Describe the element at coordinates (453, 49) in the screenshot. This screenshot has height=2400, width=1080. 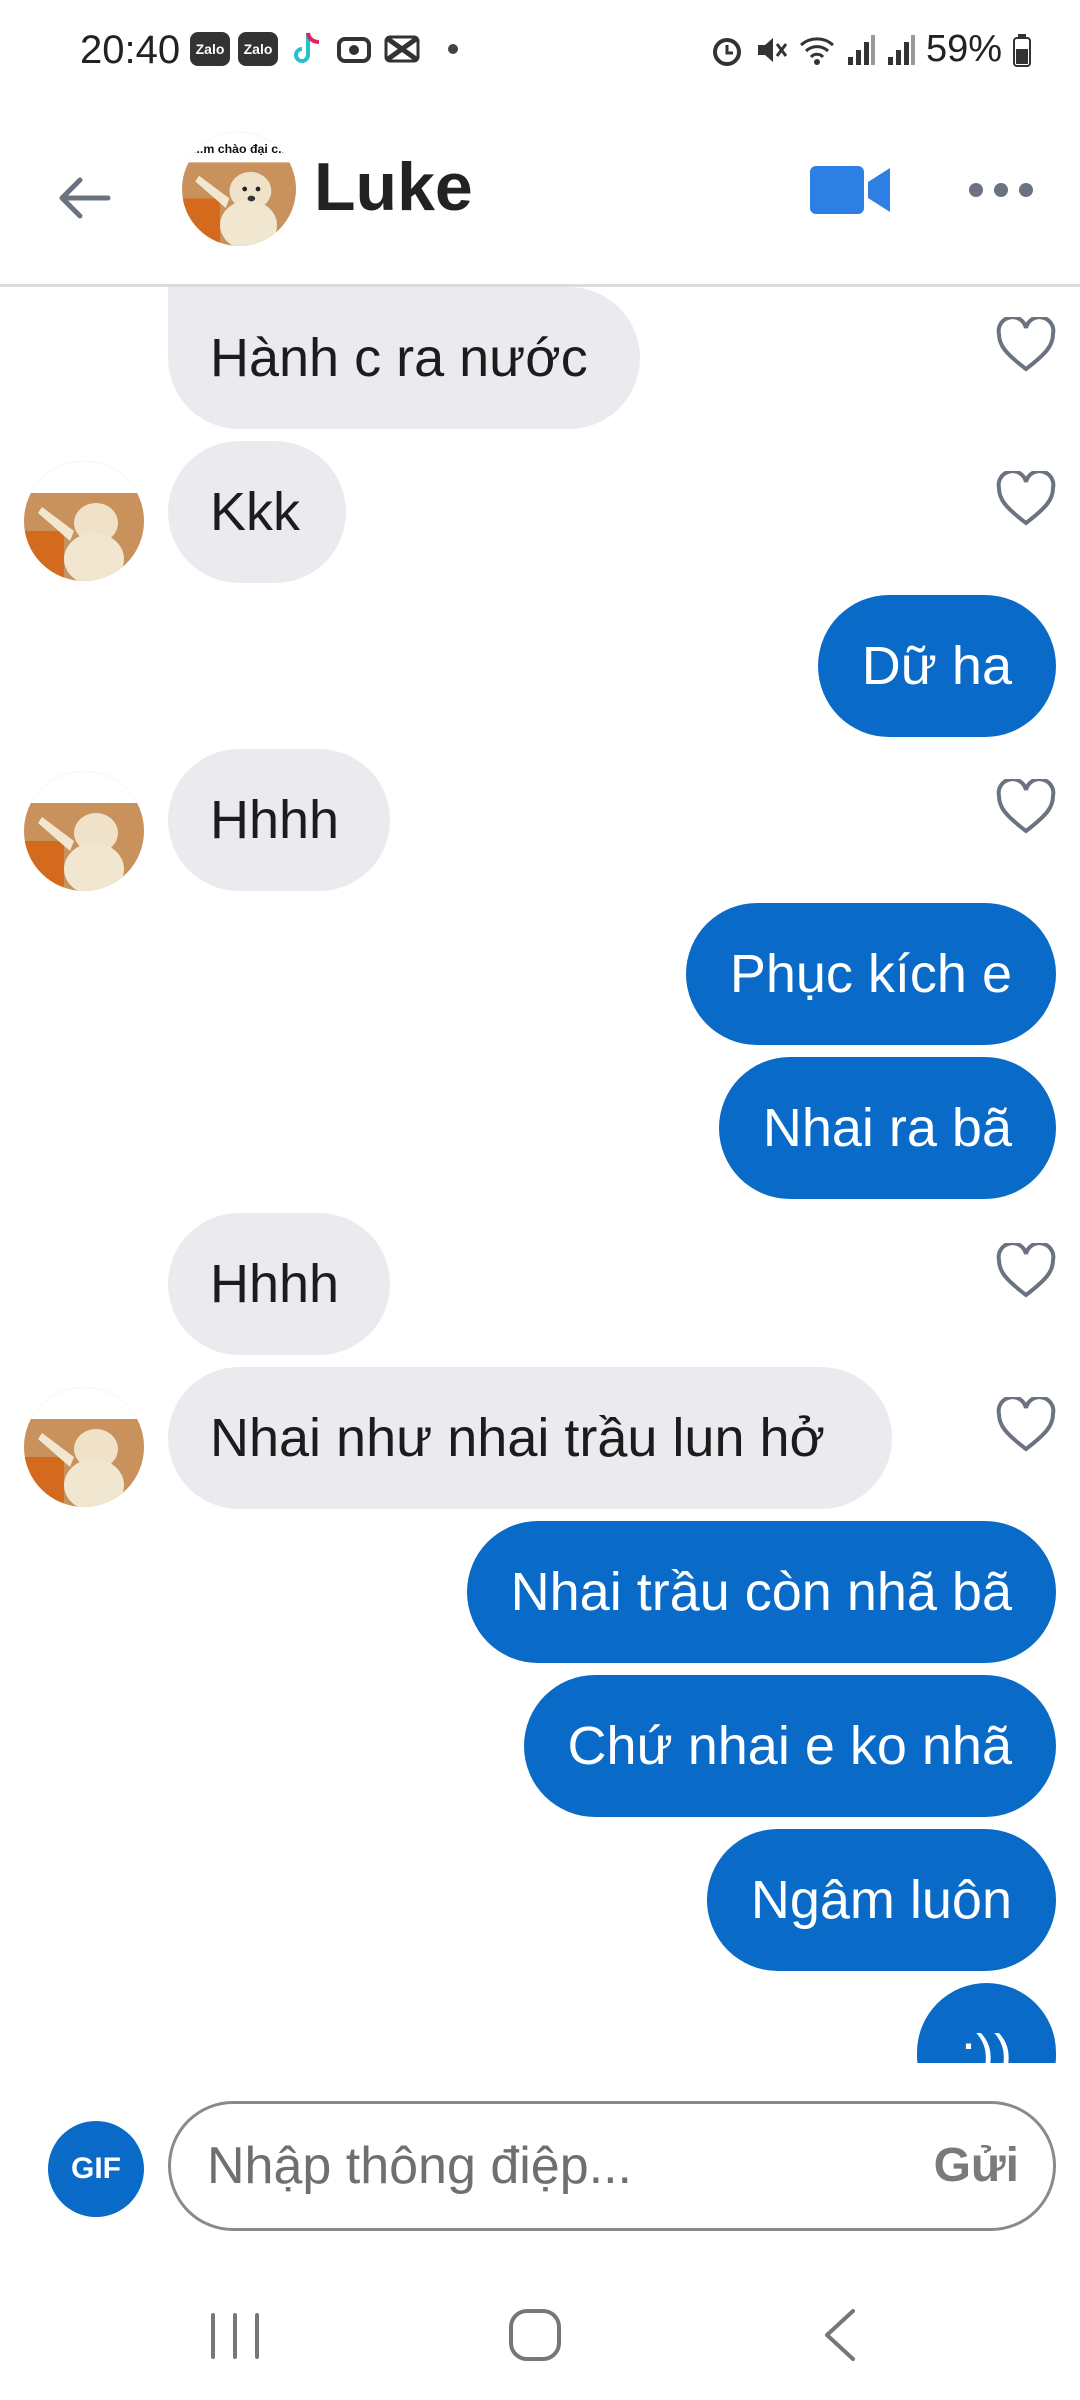
I see `more-notifications-dot` at that location.